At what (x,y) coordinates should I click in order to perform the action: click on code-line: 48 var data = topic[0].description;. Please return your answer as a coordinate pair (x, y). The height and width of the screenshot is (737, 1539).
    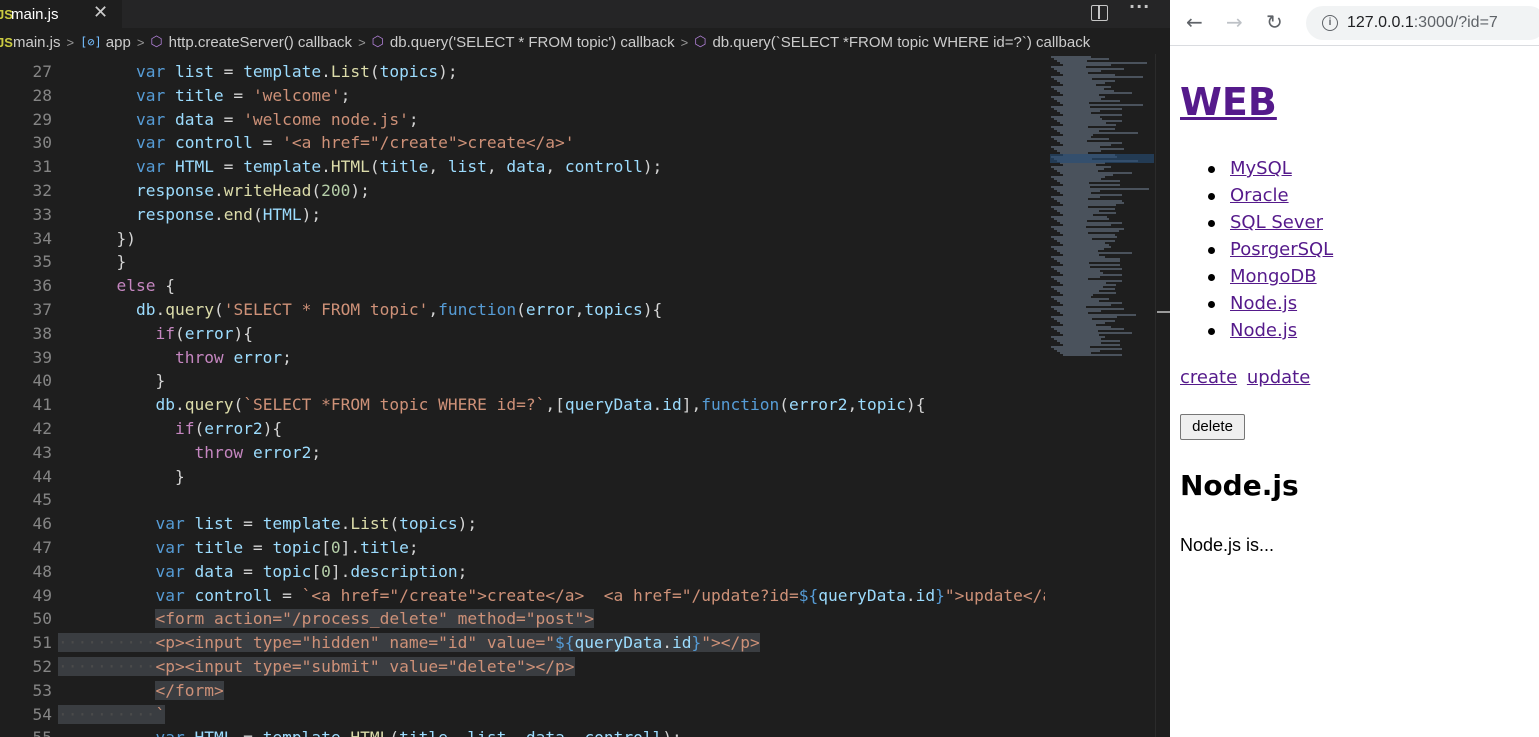
    Looking at the image, I should click on (522, 572).